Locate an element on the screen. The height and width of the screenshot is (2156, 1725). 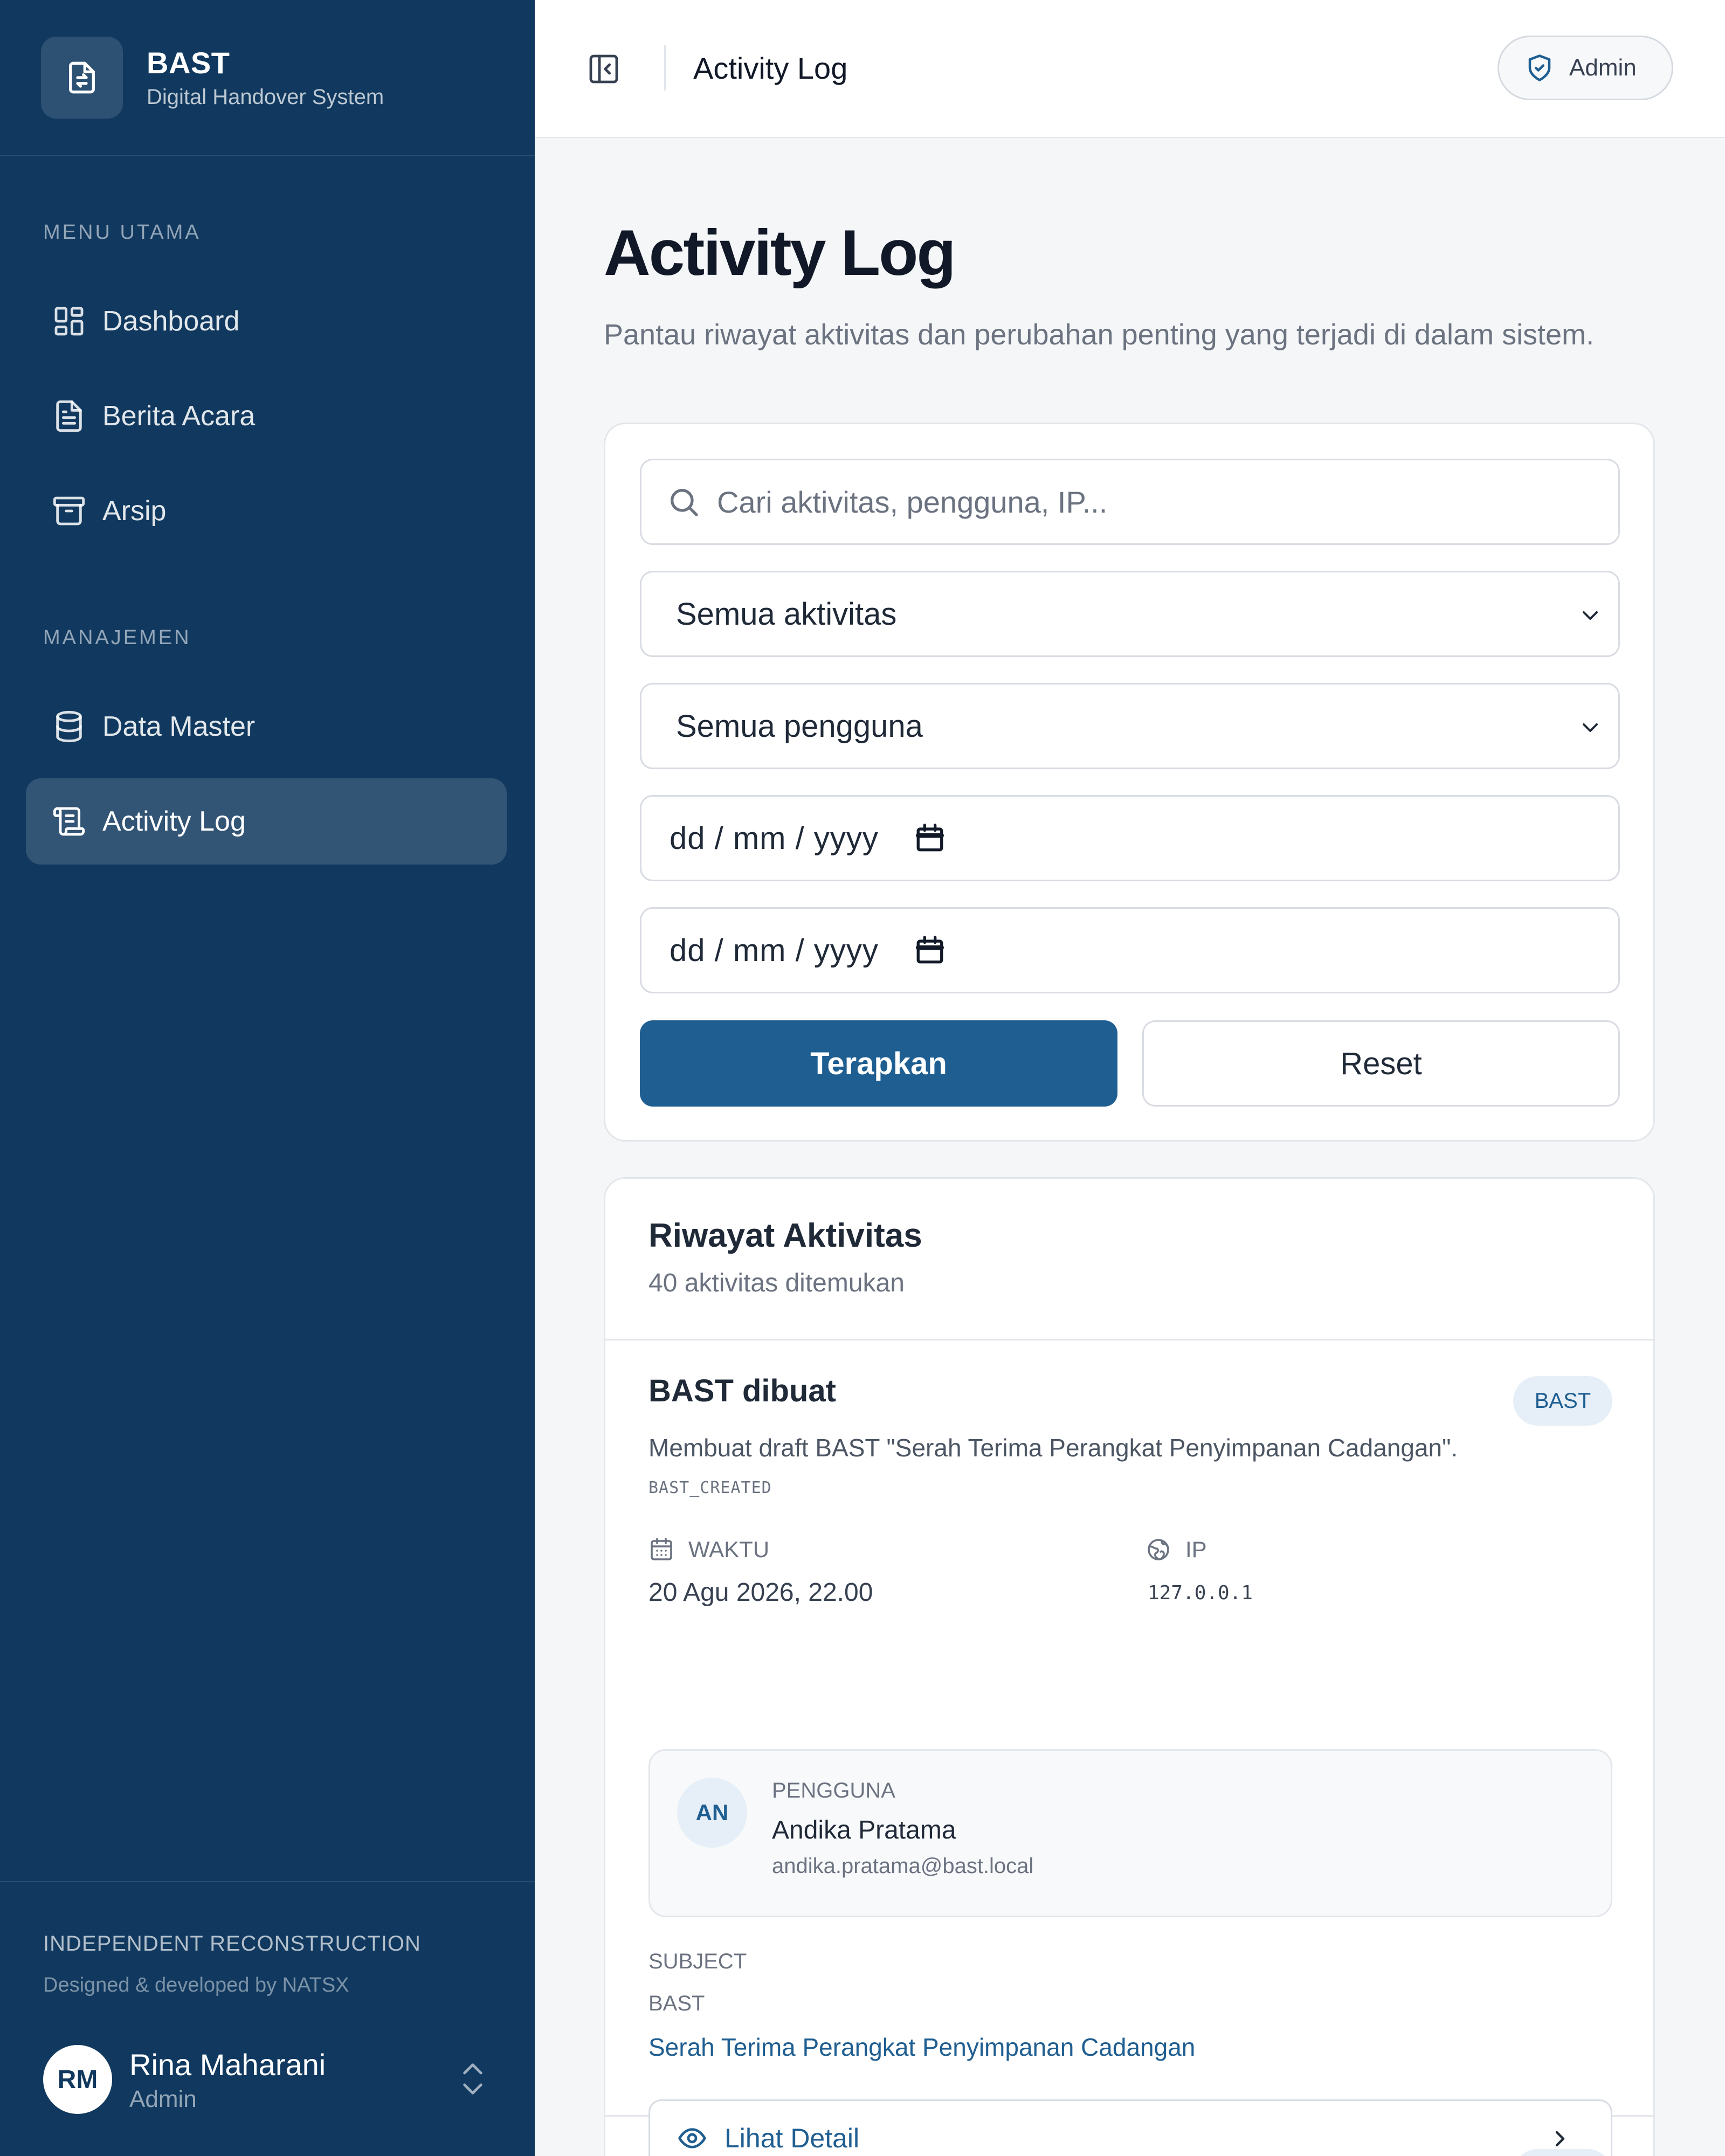
chevron-right-icon is located at coordinates (1560, 2139).